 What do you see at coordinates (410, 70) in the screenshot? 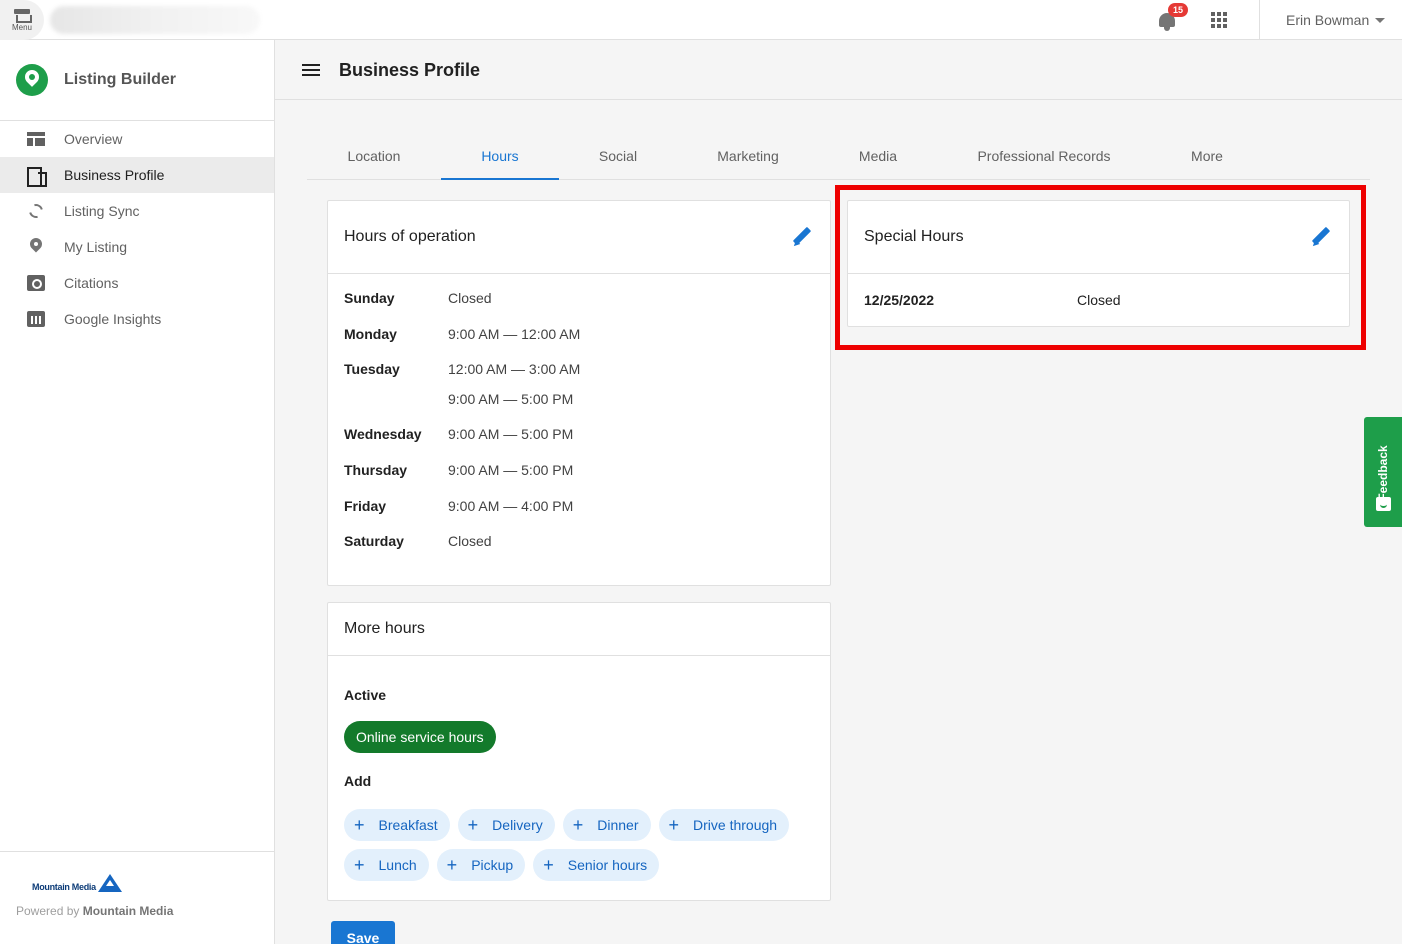
I see `page-title: Business Profile` at bounding box center [410, 70].